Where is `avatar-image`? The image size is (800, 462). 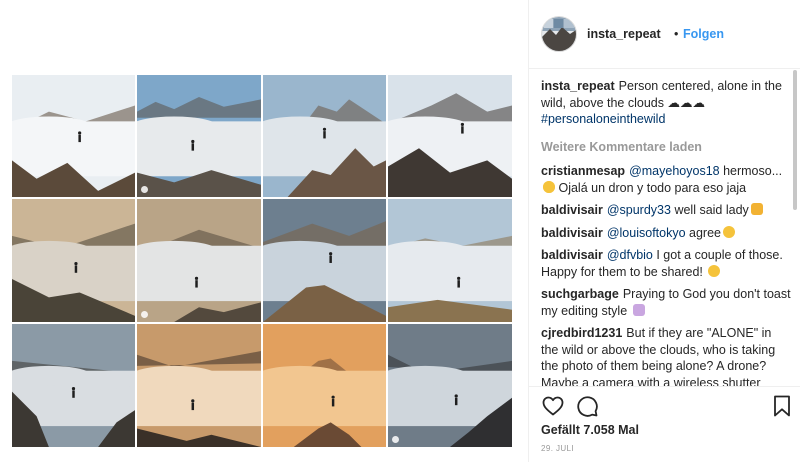 avatar-image is located at coordinates (559, 34).